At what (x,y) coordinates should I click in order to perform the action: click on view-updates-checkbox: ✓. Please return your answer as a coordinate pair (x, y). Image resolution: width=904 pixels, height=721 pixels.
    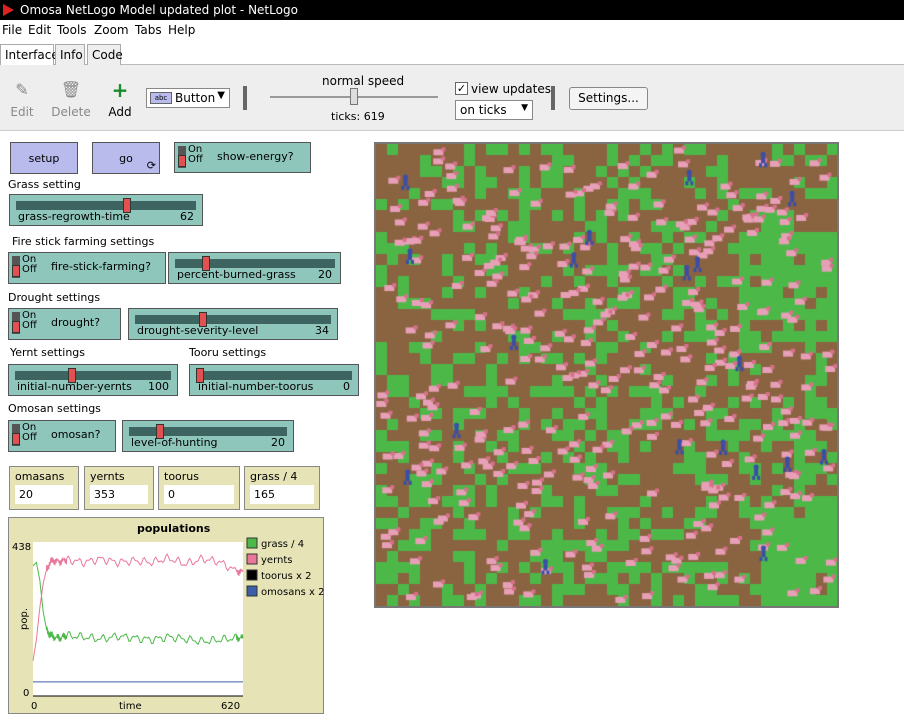
    Looking at the image, I should click on (461, 88).